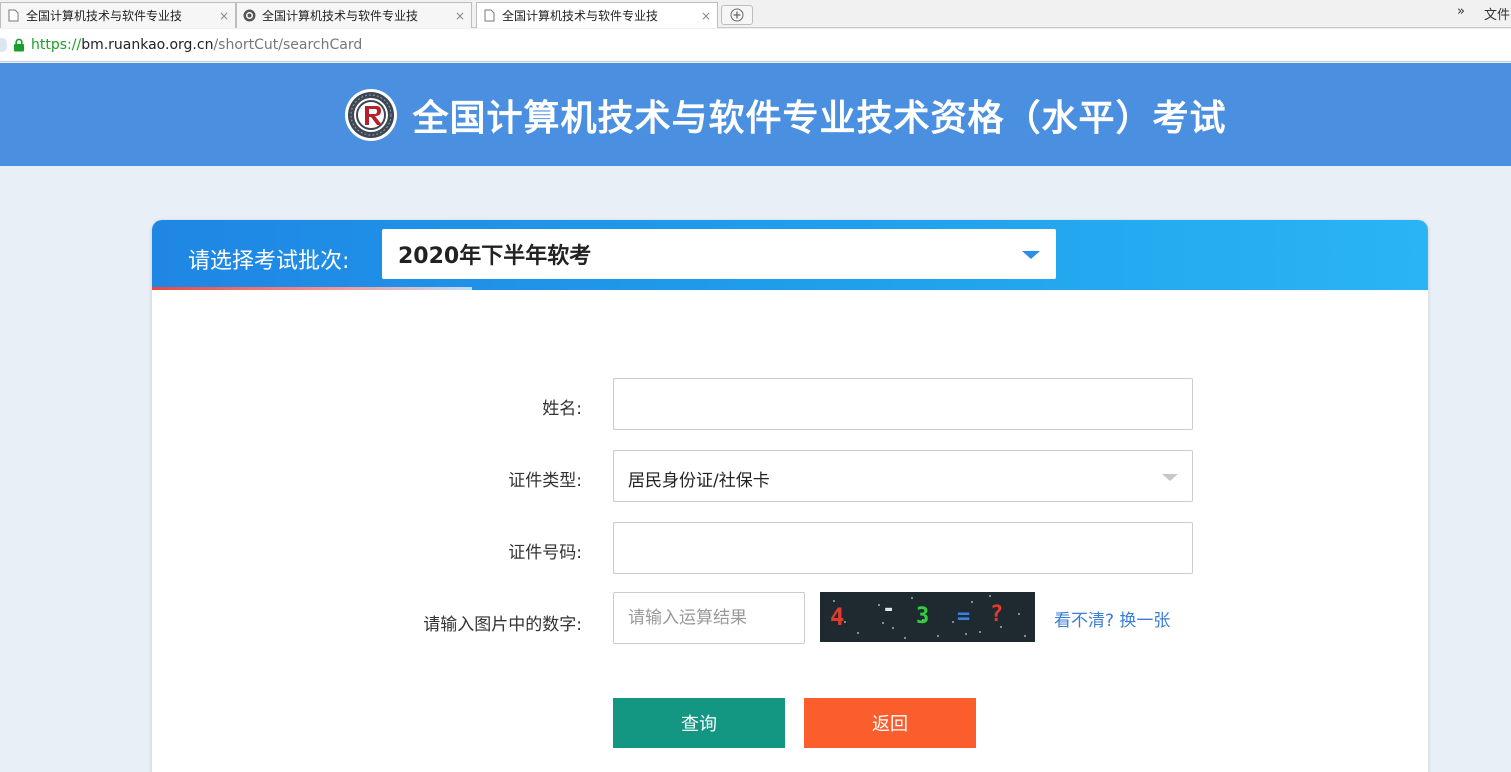 The height and width of the screenshot is (772, 1511). I want to click on batch-select: 2020年下半年软考, so click(719, 254).